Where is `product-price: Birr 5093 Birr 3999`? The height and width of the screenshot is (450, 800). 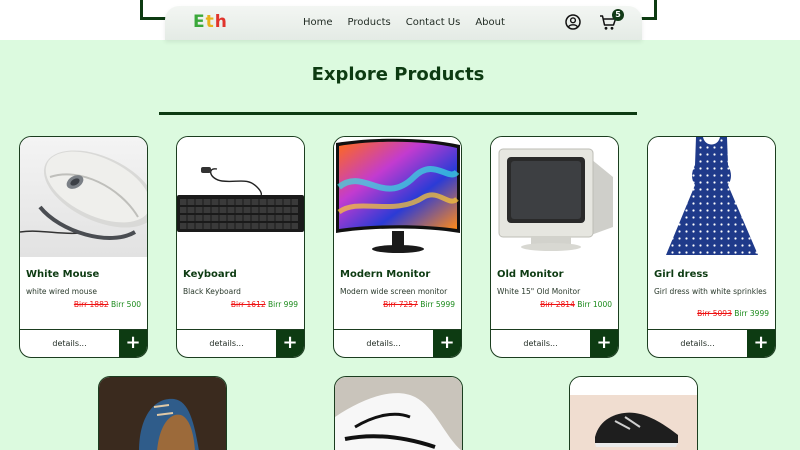 product-price: Birr 5093 Birr 3999 is located at coordinates (733, 313).